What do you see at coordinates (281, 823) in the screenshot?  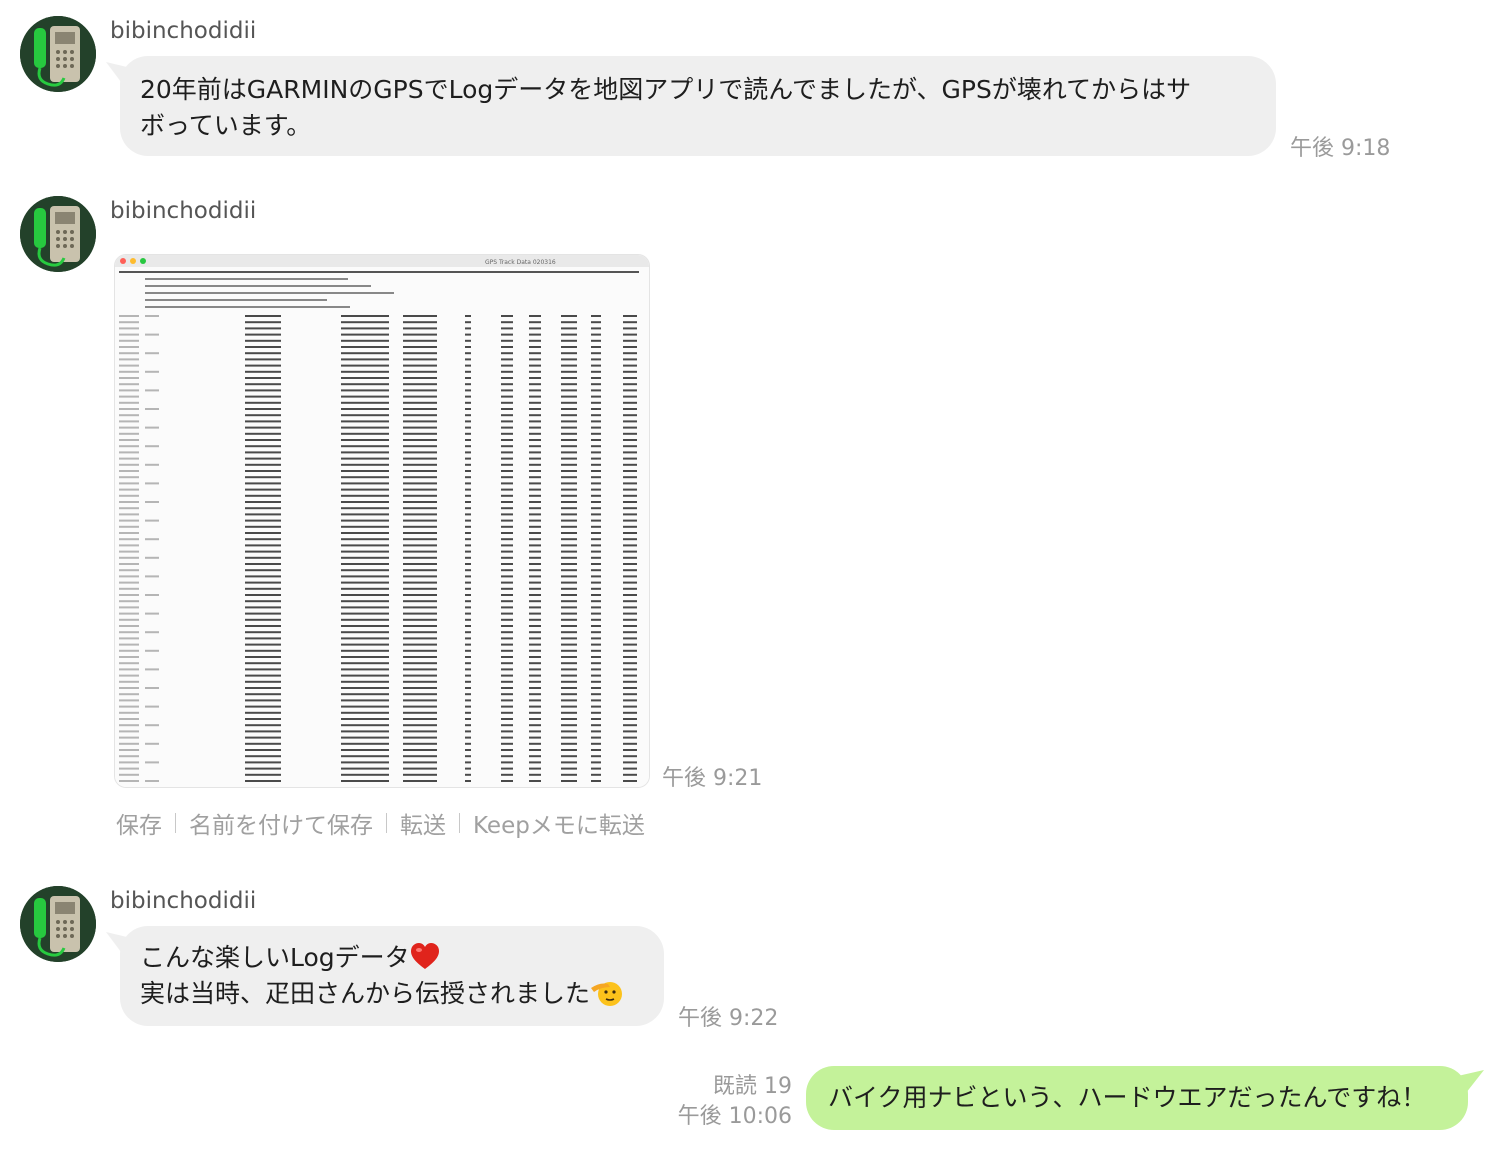 I see `save-as-button: 名前を付けて保存` at bounding box center [281, 823].